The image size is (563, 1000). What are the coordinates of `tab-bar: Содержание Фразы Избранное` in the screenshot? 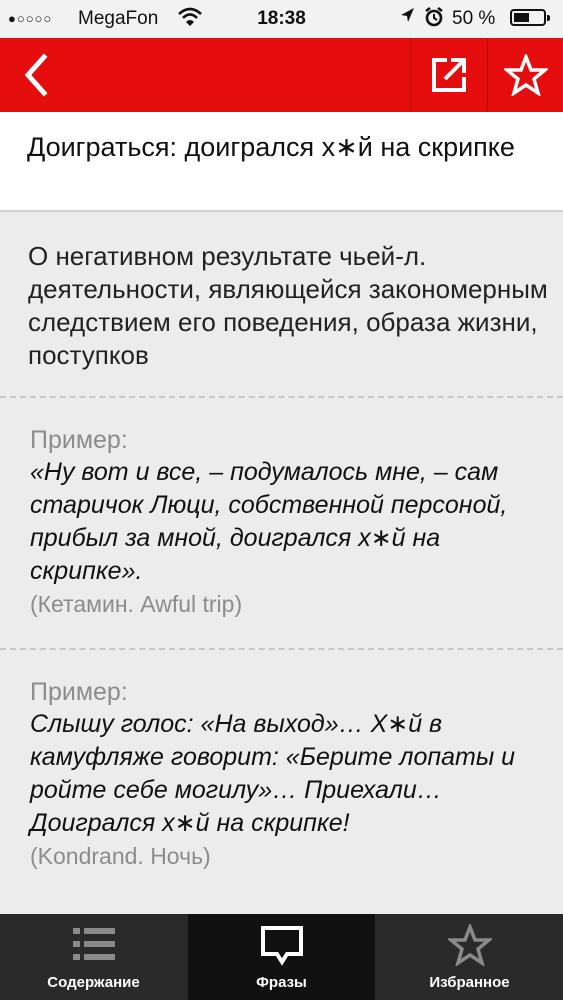 It's located at (281, 957).